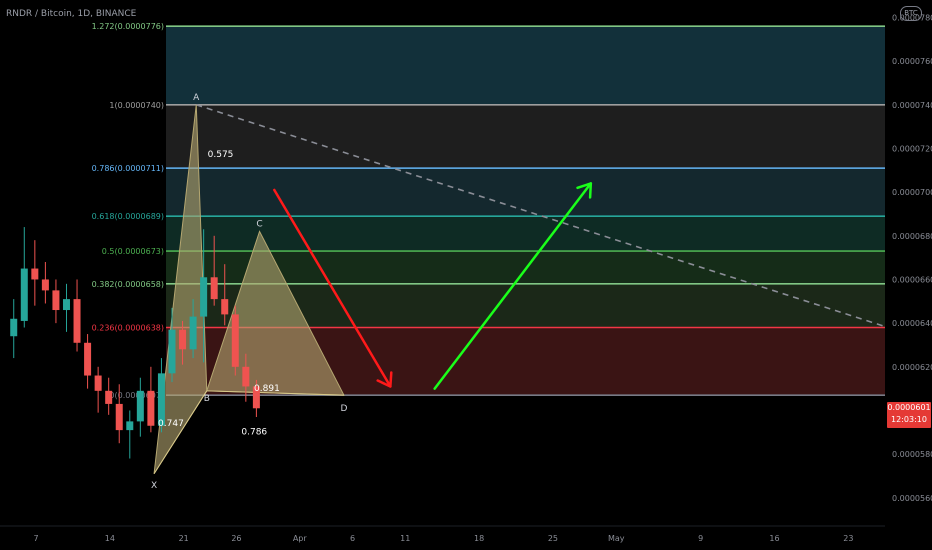 The image size is (932, 550). I want to click on fib-label-2: 0.786(0.0000711), so click(128, 168).